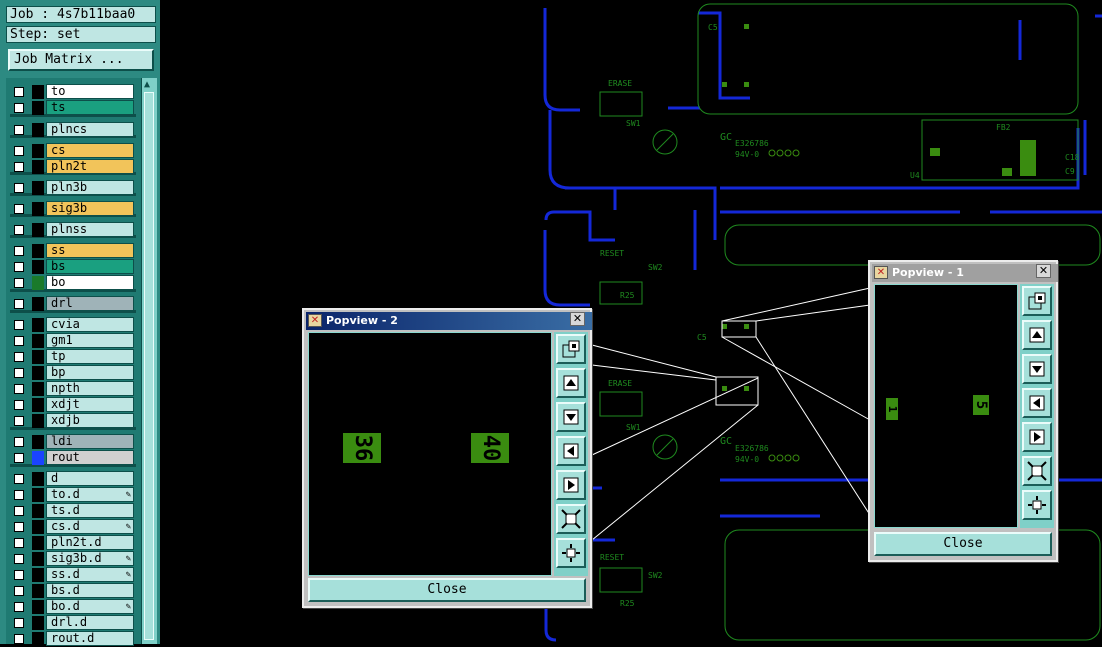  I want to click on layer-row: pln2t, so click(73, 167).